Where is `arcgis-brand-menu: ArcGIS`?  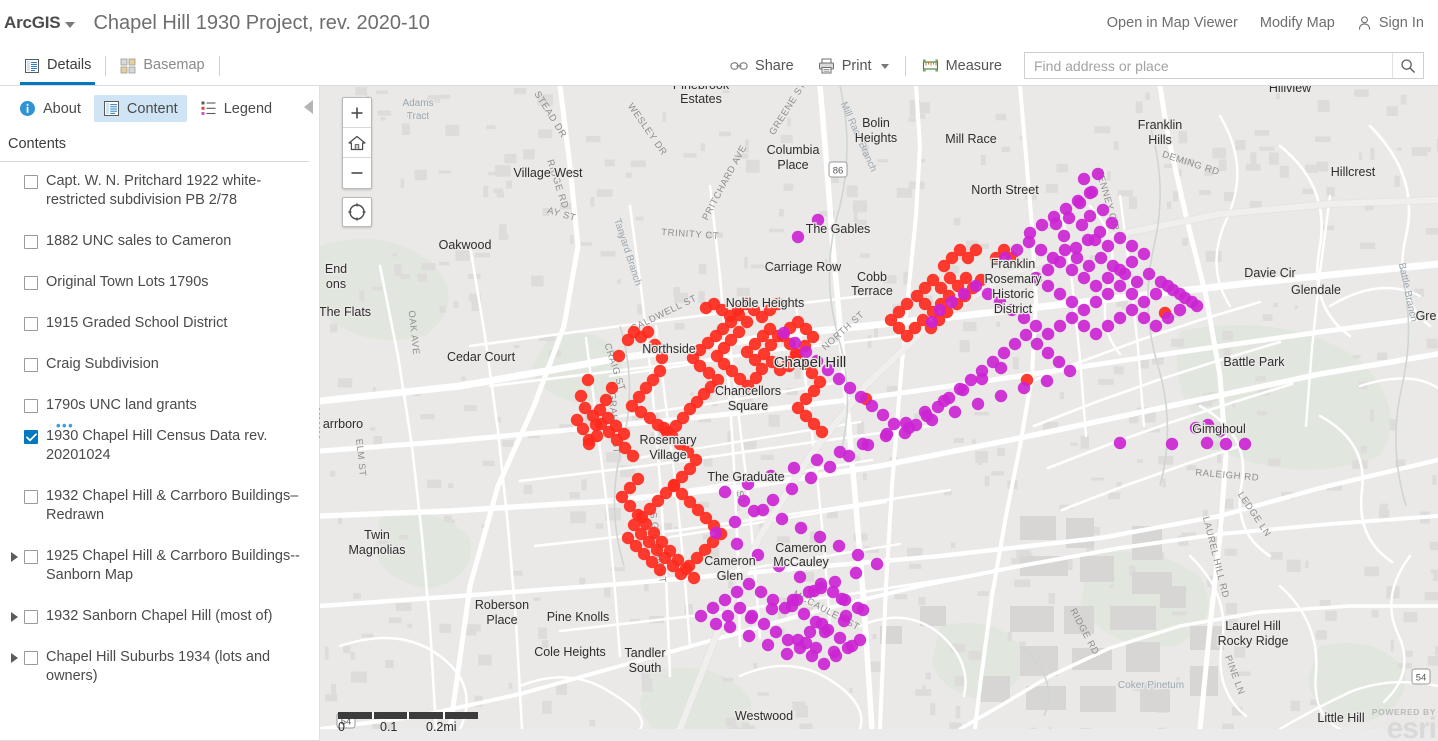
arcgis-brand-menu: ArcGIS is located at coordinates (38, 23).